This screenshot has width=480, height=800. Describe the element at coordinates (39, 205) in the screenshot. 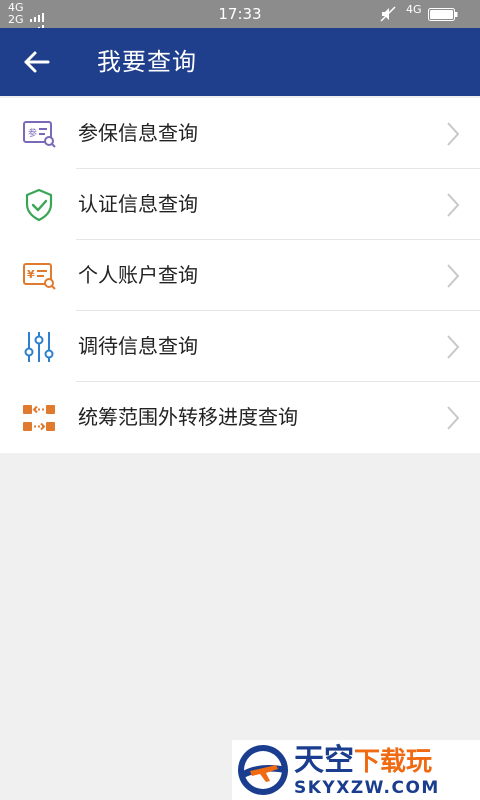

I see `shield-check-icon` at that location.